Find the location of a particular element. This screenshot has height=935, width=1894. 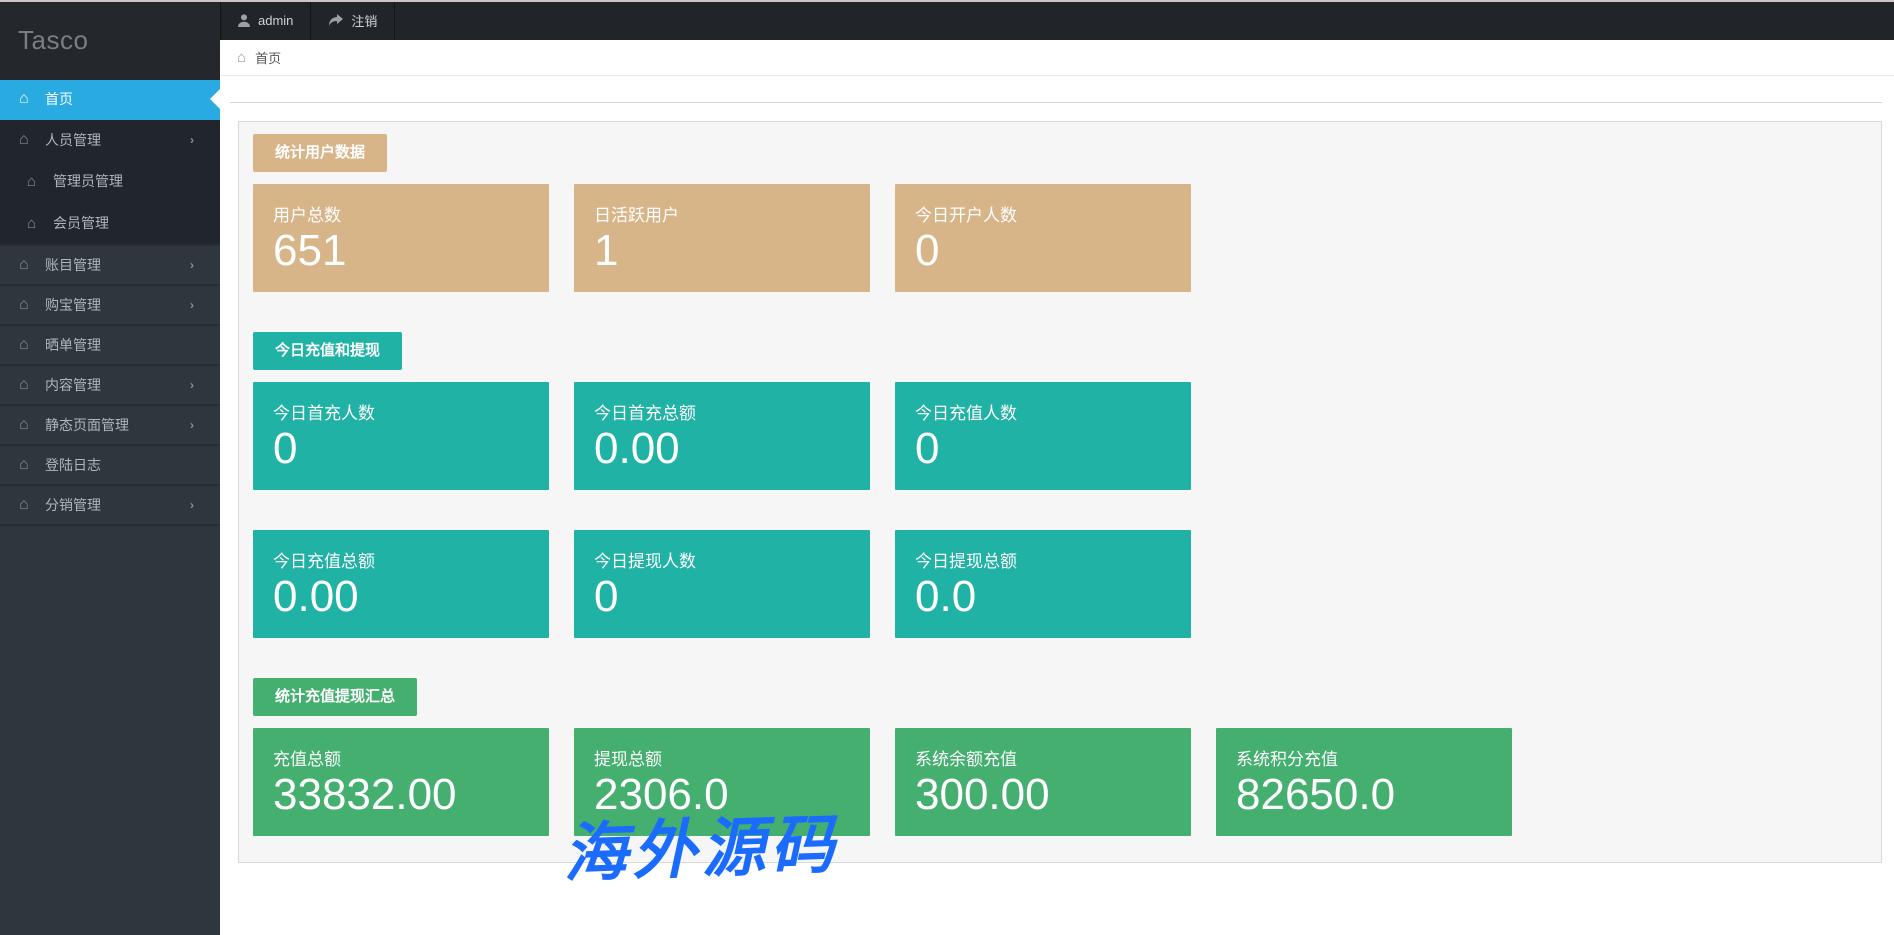

stat-card-label: 今日首充人数 is located at coordinates (324, 413).